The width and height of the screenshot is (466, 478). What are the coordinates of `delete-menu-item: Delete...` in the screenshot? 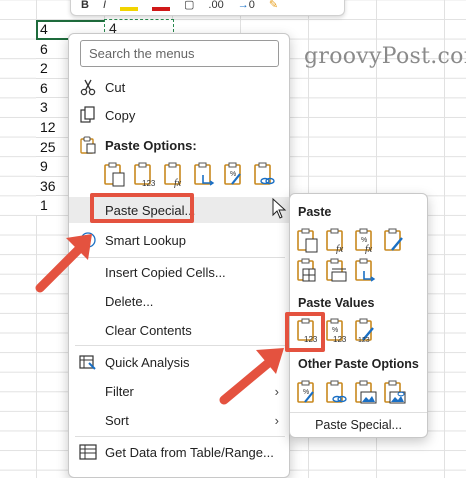 It's located at (179, 301).